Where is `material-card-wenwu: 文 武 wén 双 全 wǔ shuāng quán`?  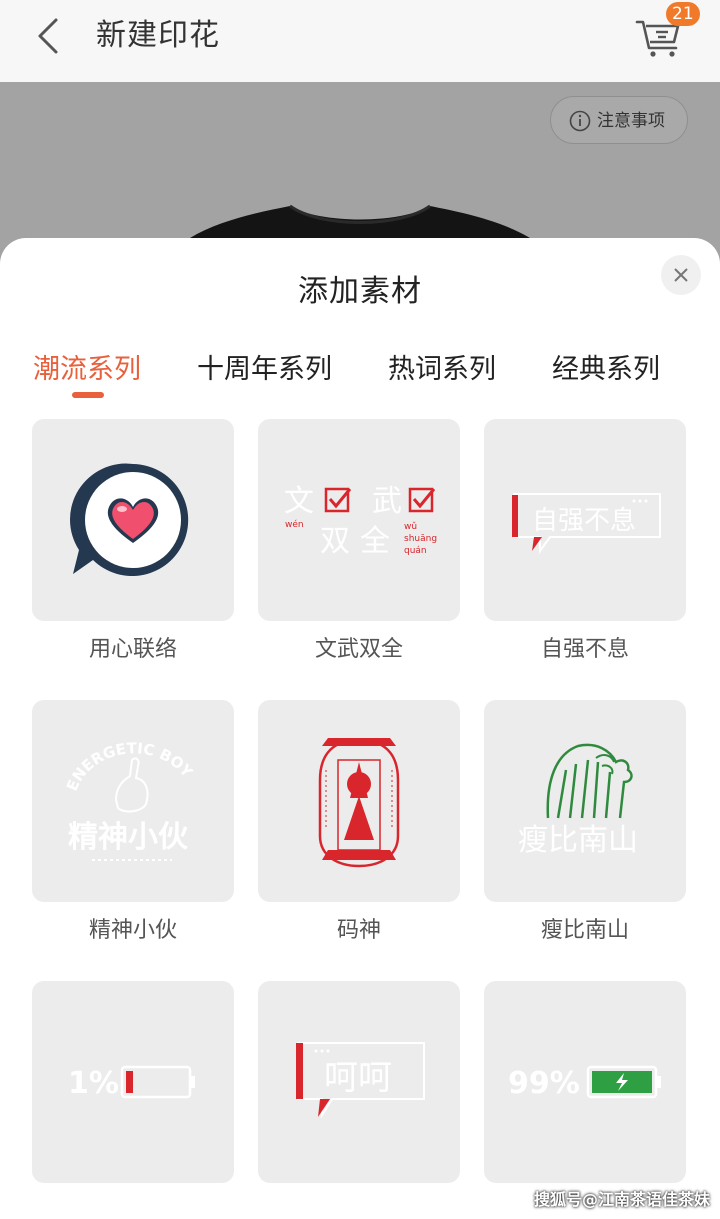 material-card-wenwu: 文 武 wén 双 全 wǔ shuāng quán is located at coordinates (359, 520).